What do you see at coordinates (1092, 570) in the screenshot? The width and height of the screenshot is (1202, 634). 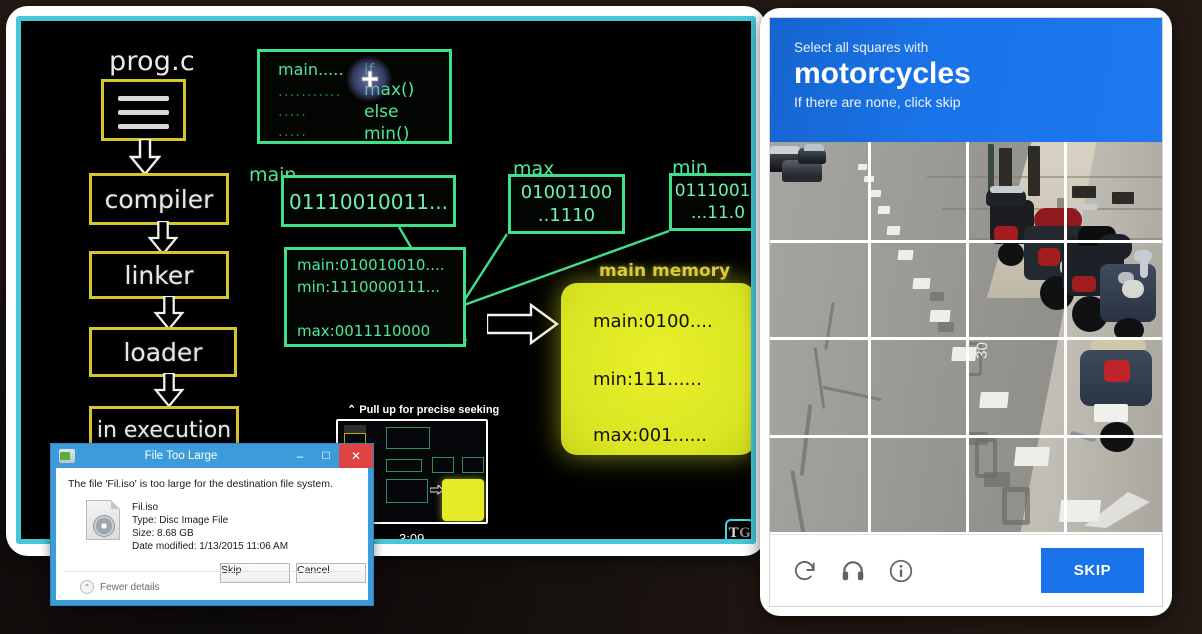 I see `captcha-skip-button: SKIP` at bounding box center [1092, 570].